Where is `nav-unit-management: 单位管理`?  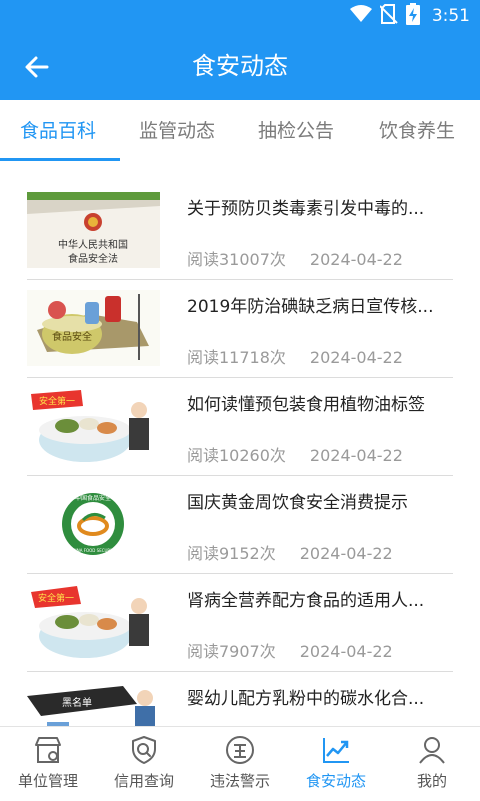
nav-unit-management: 单位管理 is located at coordinates (48, 764).